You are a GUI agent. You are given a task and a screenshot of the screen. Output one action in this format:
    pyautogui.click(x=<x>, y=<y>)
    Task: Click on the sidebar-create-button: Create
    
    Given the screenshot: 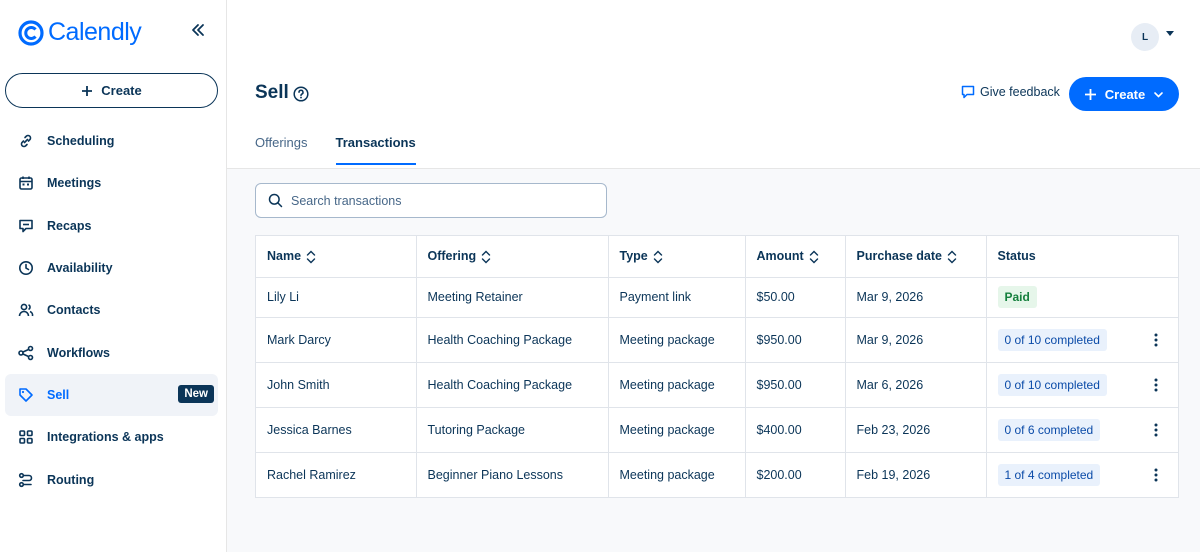 What is the action you would take?
    pyautogui.click(x=111, y=90)
    